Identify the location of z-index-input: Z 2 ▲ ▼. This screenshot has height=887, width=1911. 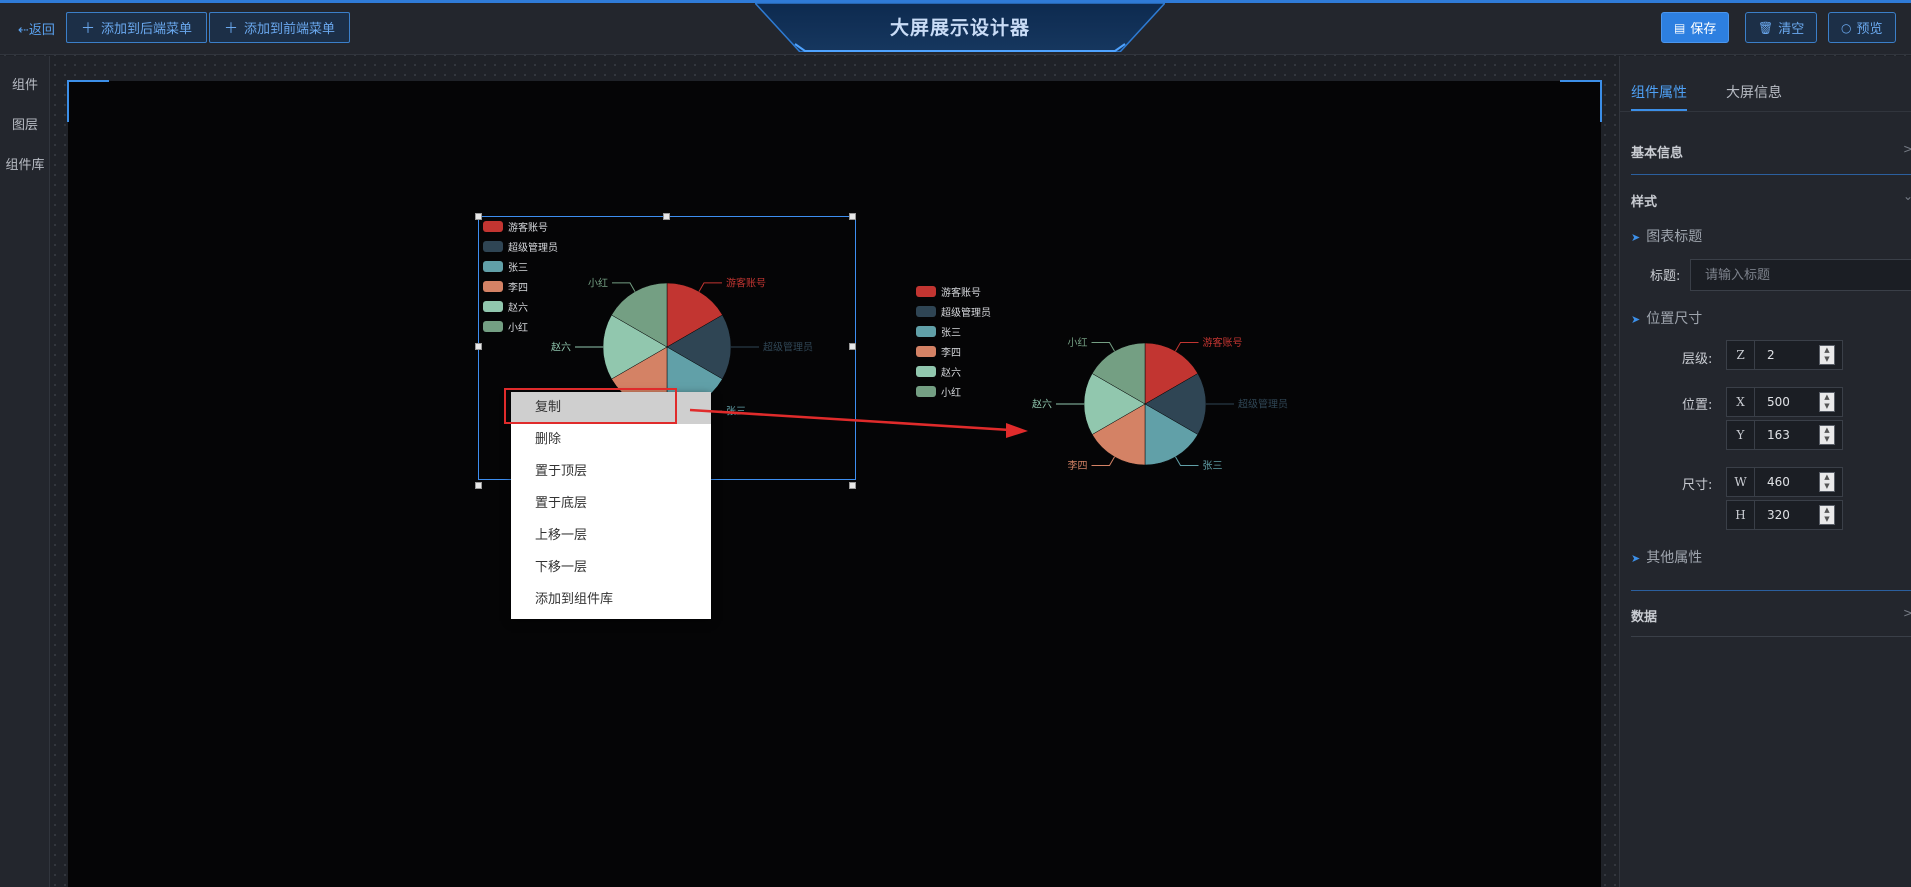
(1784, 355).